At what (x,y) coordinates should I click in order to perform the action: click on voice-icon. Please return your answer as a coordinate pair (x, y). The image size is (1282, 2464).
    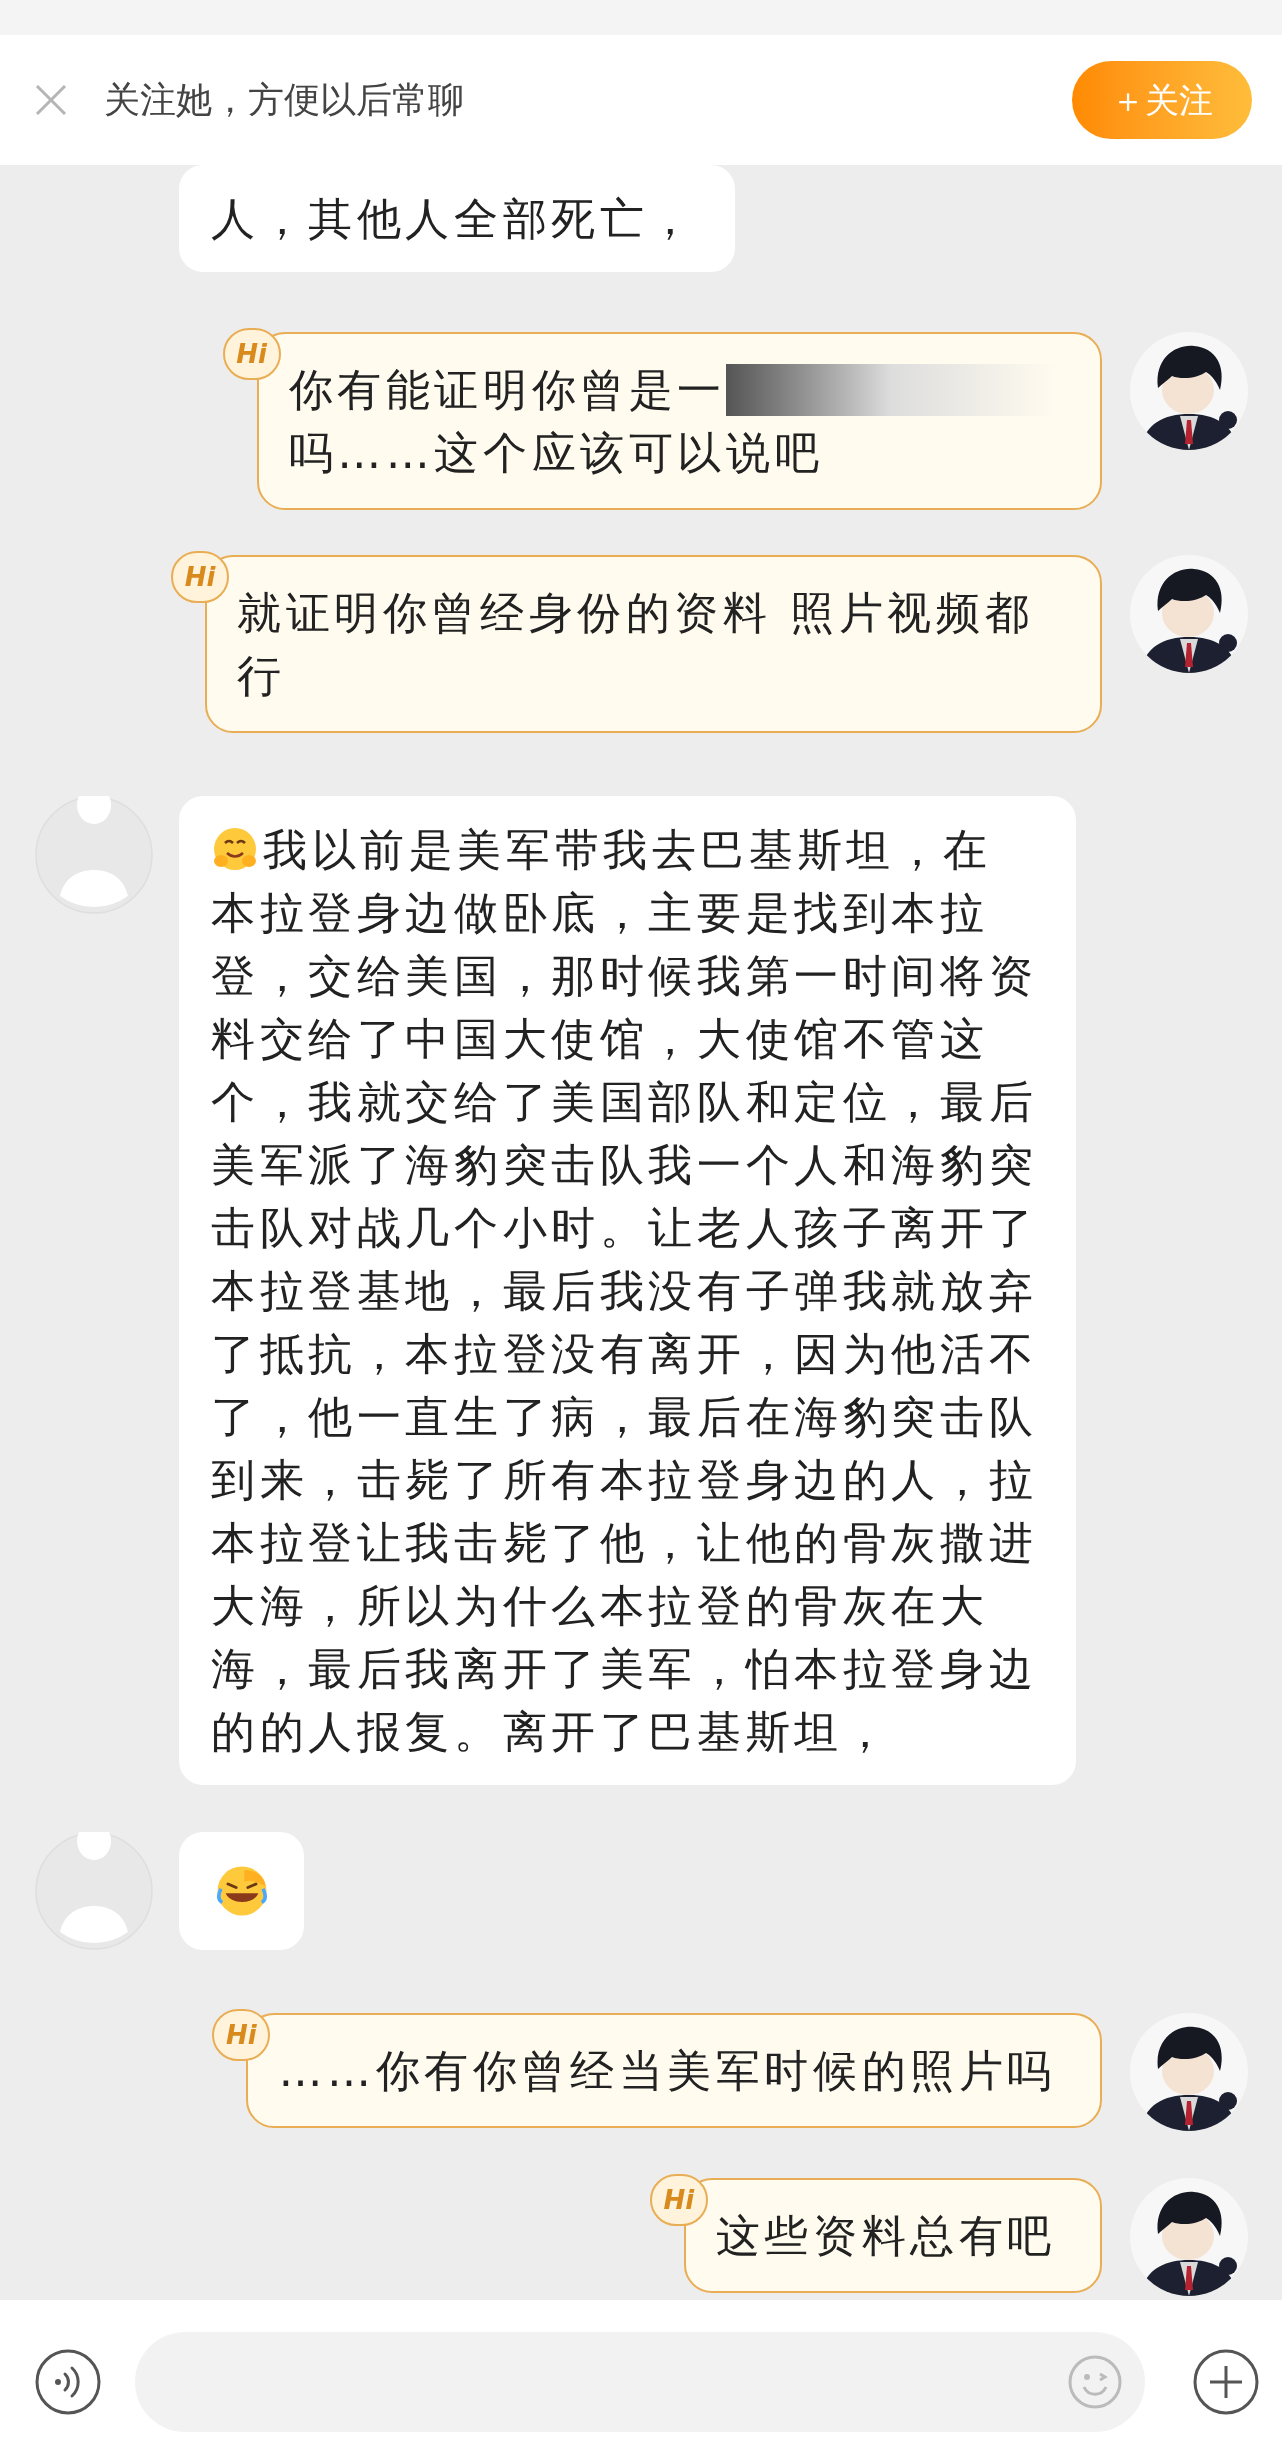
    Looking at the image, I should click on (68, 2382).